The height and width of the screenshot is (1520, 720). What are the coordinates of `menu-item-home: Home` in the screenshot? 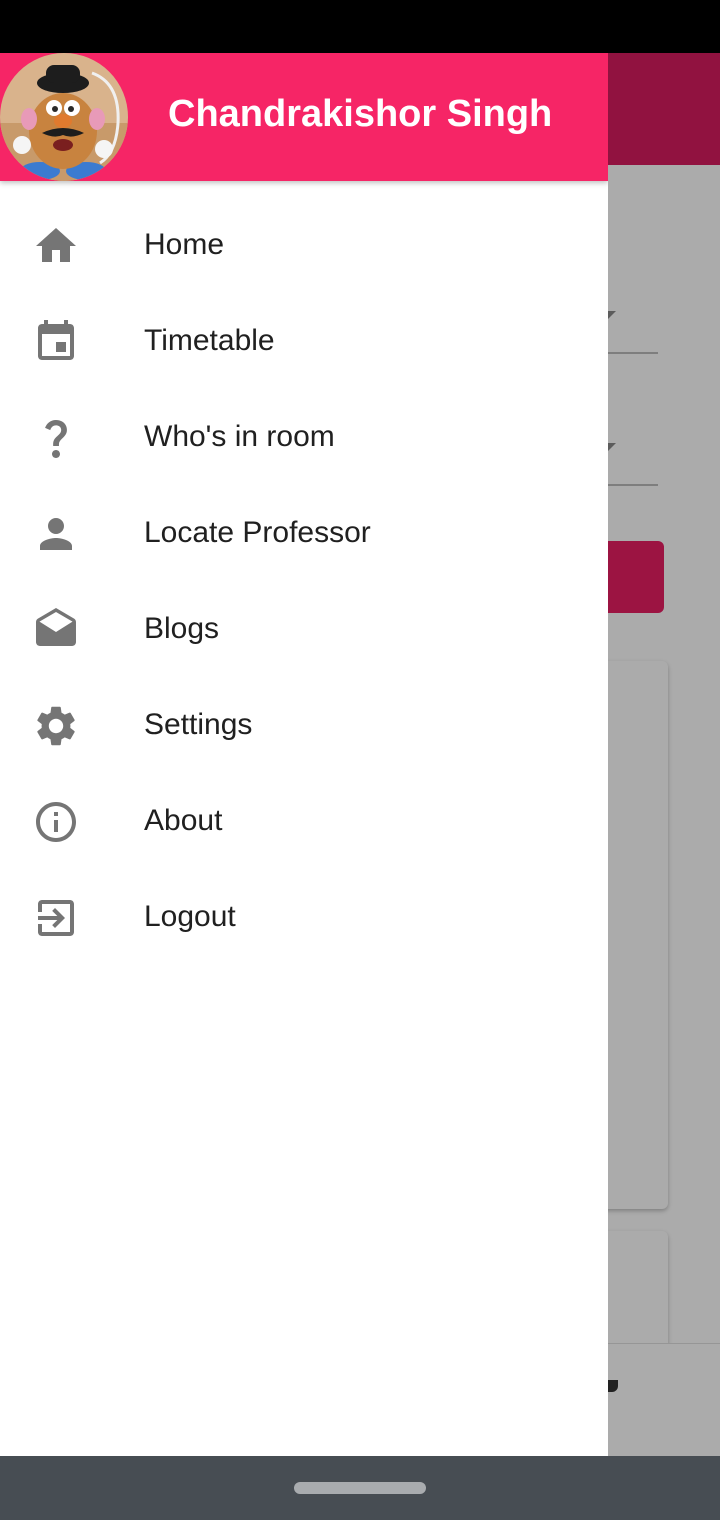 It's located at (304, 246).